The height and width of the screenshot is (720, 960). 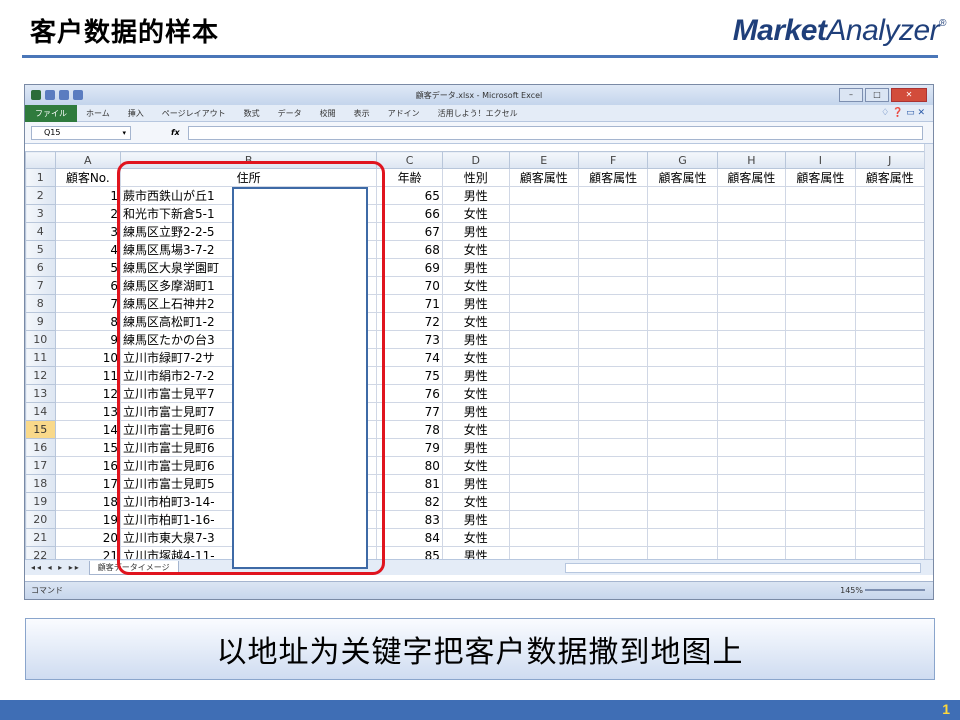 I want to click on row-header: 19, so click(x=40, y=502).